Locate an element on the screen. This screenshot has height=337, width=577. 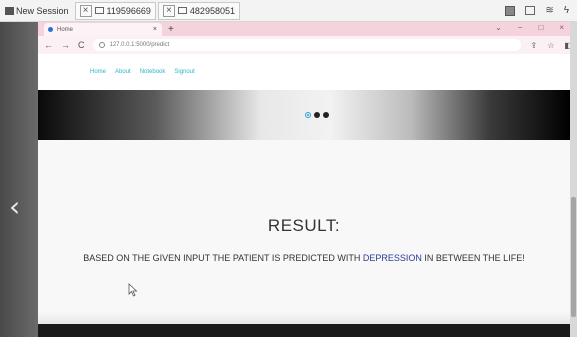
new-tab-button: + is located at coordinates (171, 29).